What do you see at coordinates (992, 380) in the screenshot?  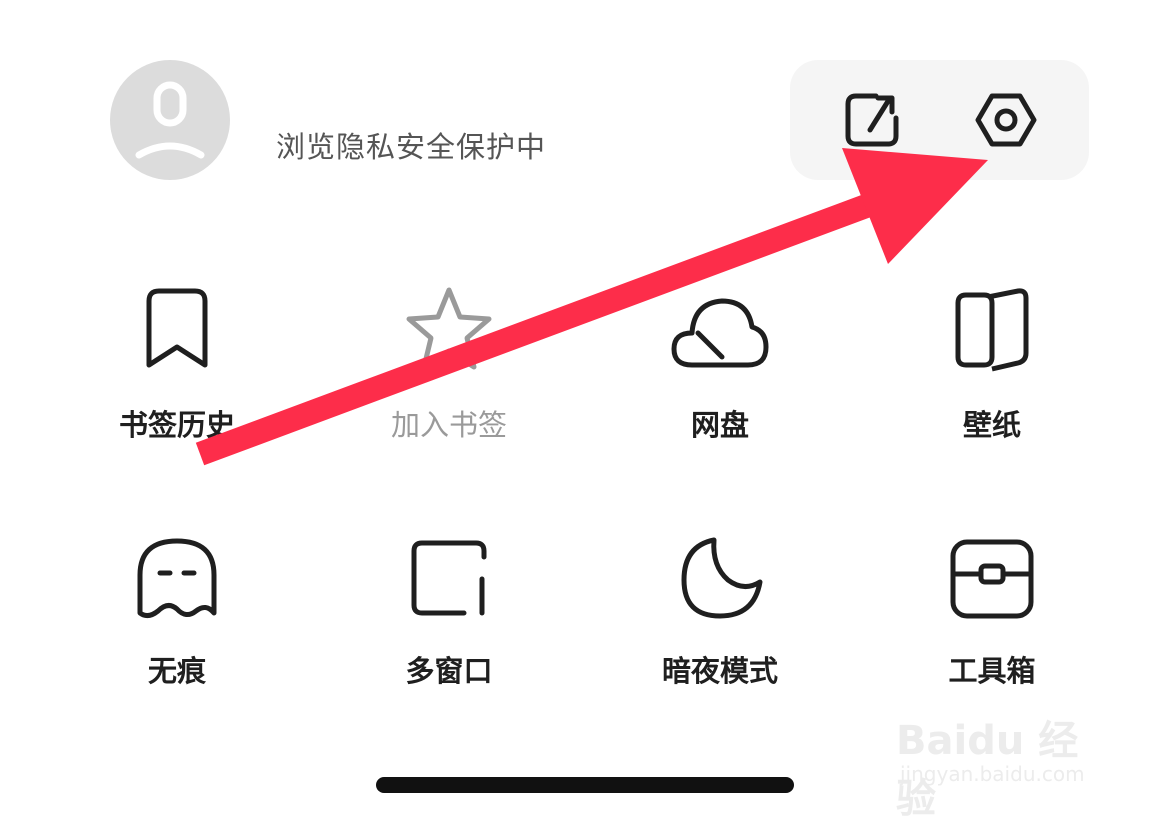 I see `grid-item-wallpaper: 壁纸` at bounding box center [992, 380].